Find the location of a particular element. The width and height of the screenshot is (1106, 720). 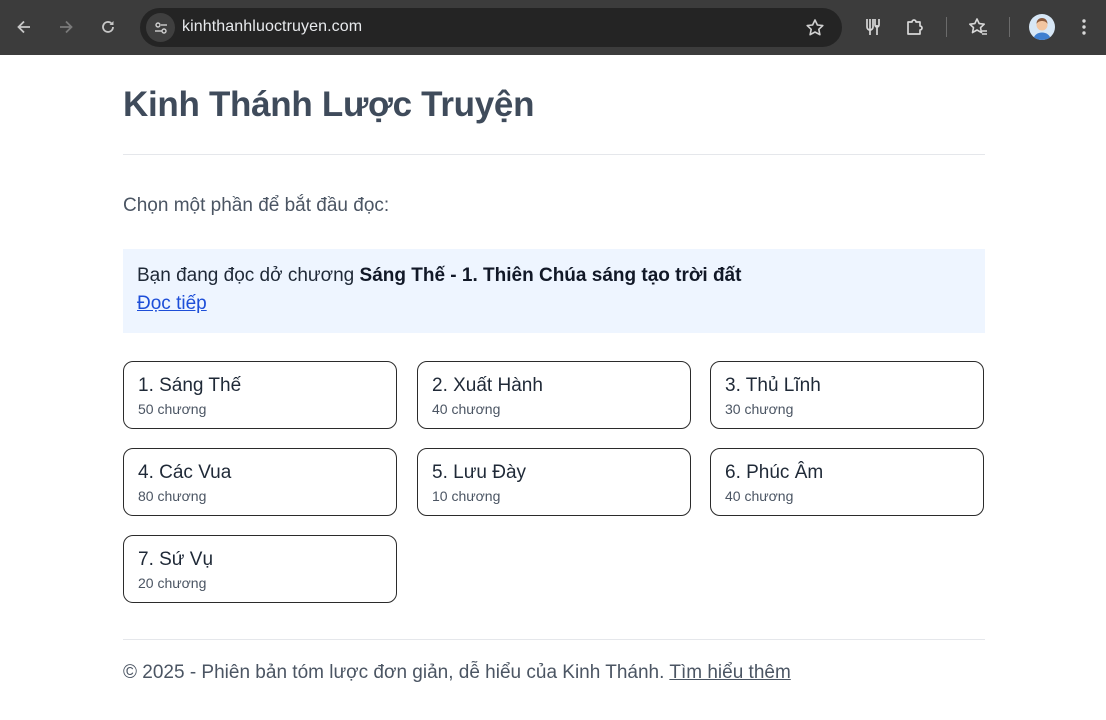

section-title: 3. Thủ Lĩnh is located at coordinates (773, 385).